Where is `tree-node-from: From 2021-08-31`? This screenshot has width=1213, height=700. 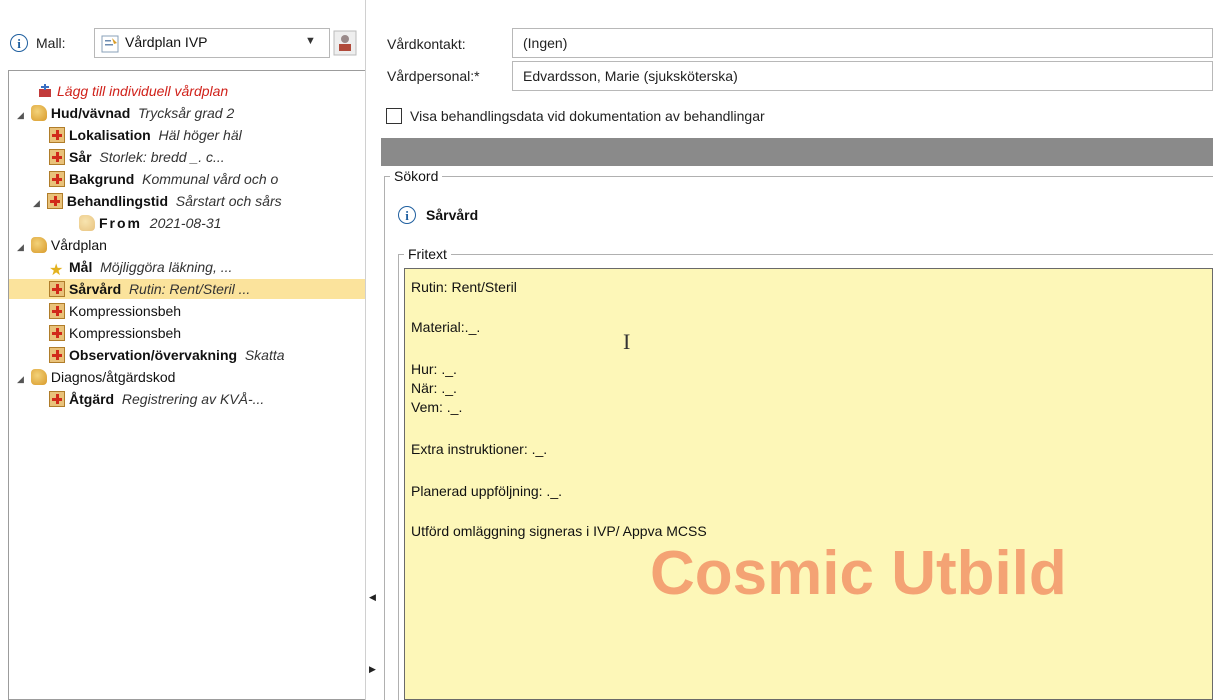
tree-node-from: From 2021-08-31 is located at coordinates (150, 223).